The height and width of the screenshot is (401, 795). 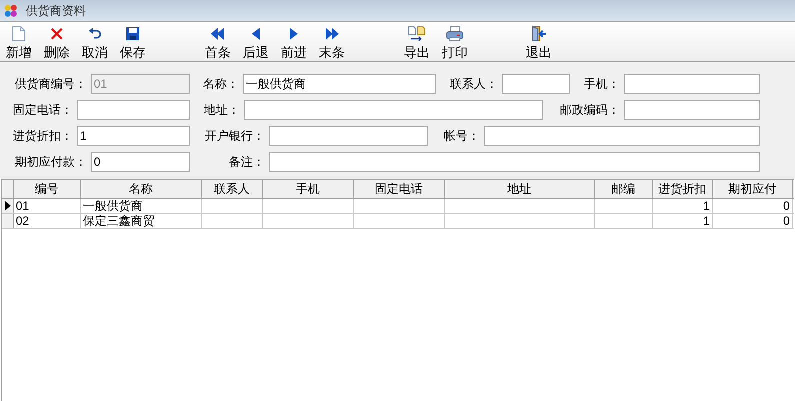 What do you see at coordinates (19, 34) in the screenshot?
I see `document-icon` at bounding box center [19, 34].